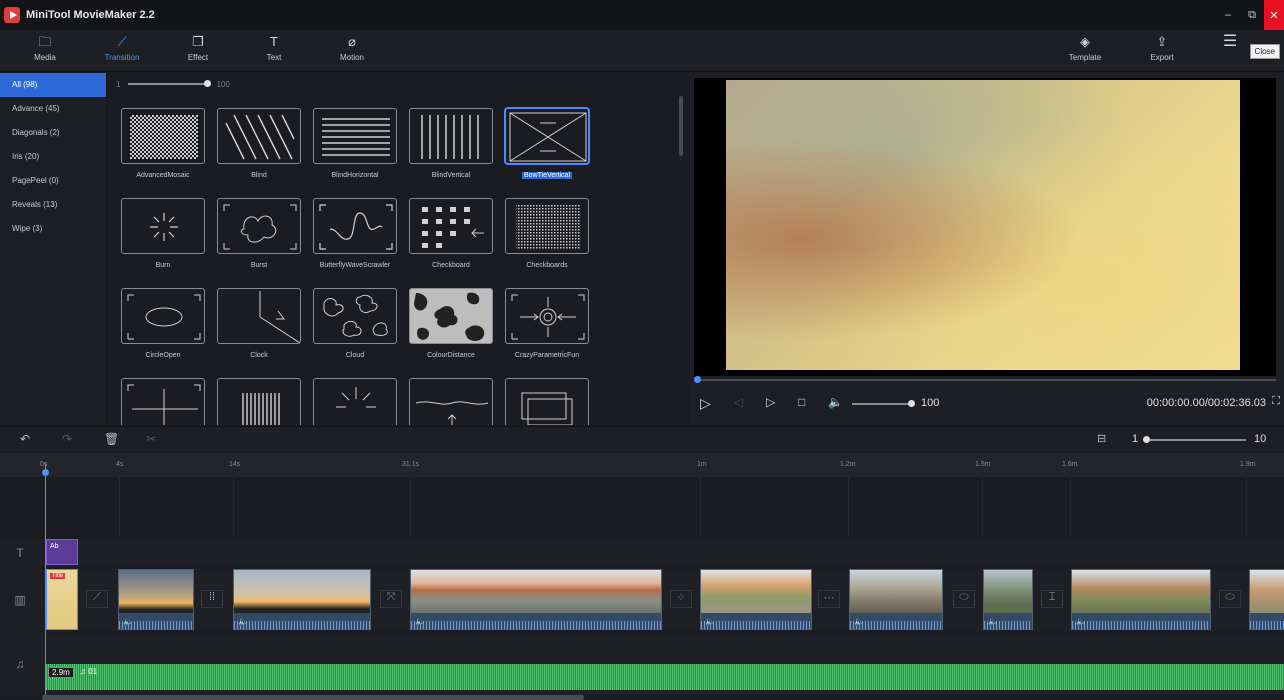 This screenshot has width=1284, height=700. I want to click on transition-slot: ⟋, so click(97, 599).